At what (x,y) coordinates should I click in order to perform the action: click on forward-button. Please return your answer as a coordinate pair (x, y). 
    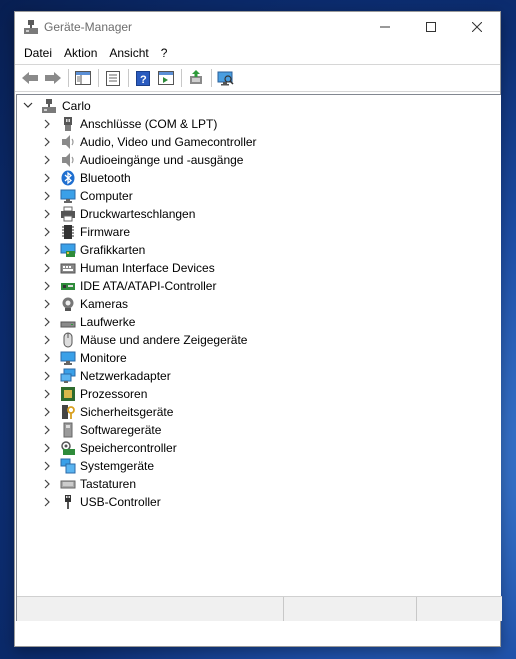
    Looking at the image, I should click on (52, 78).